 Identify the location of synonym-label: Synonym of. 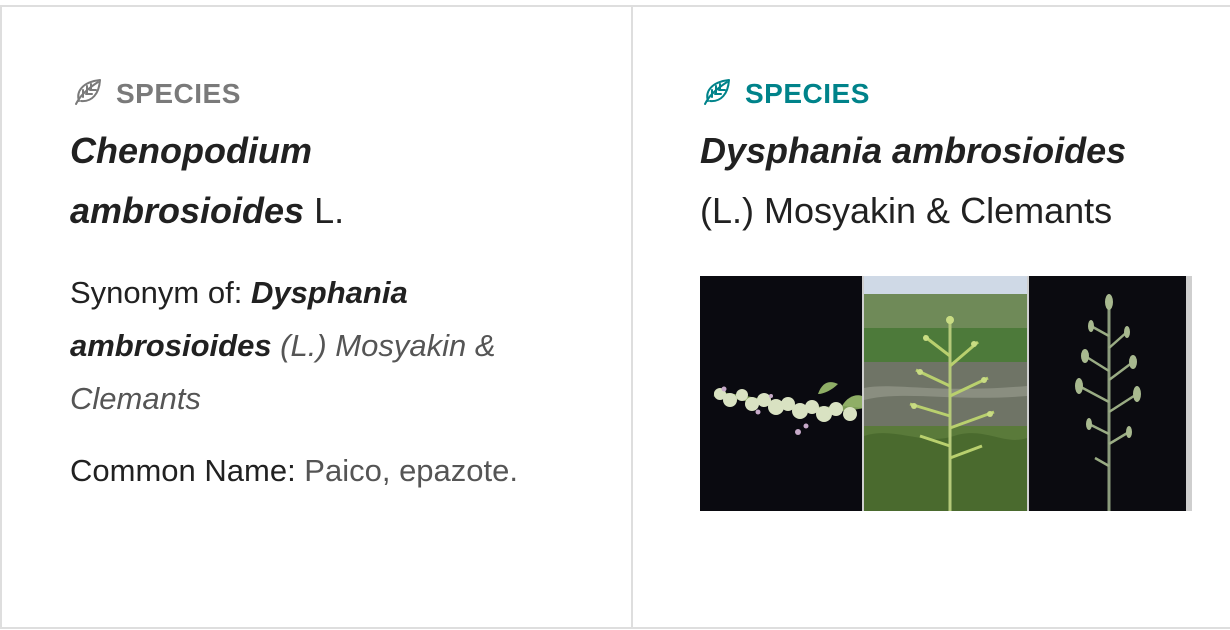
(152, 292).